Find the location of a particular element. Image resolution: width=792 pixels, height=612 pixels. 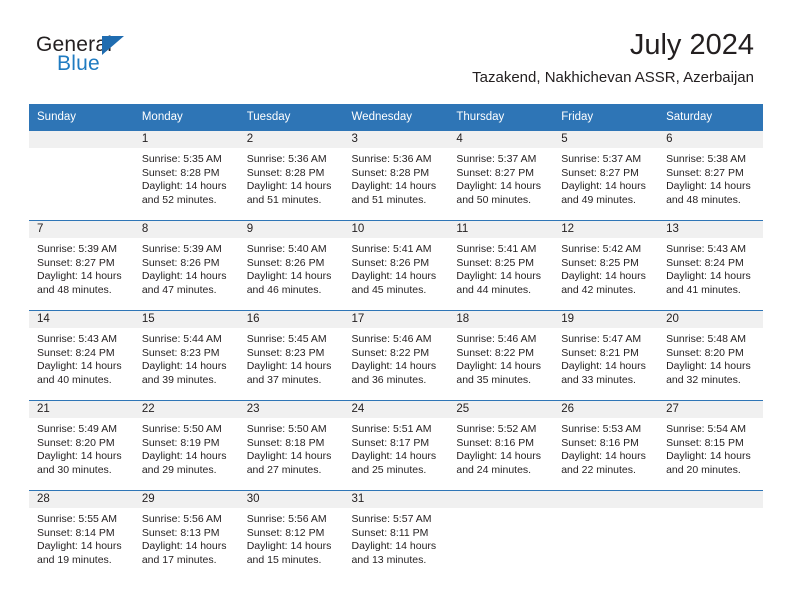

daylight-text-line2: and 44 minutes. is located at coordinates (494, 289).